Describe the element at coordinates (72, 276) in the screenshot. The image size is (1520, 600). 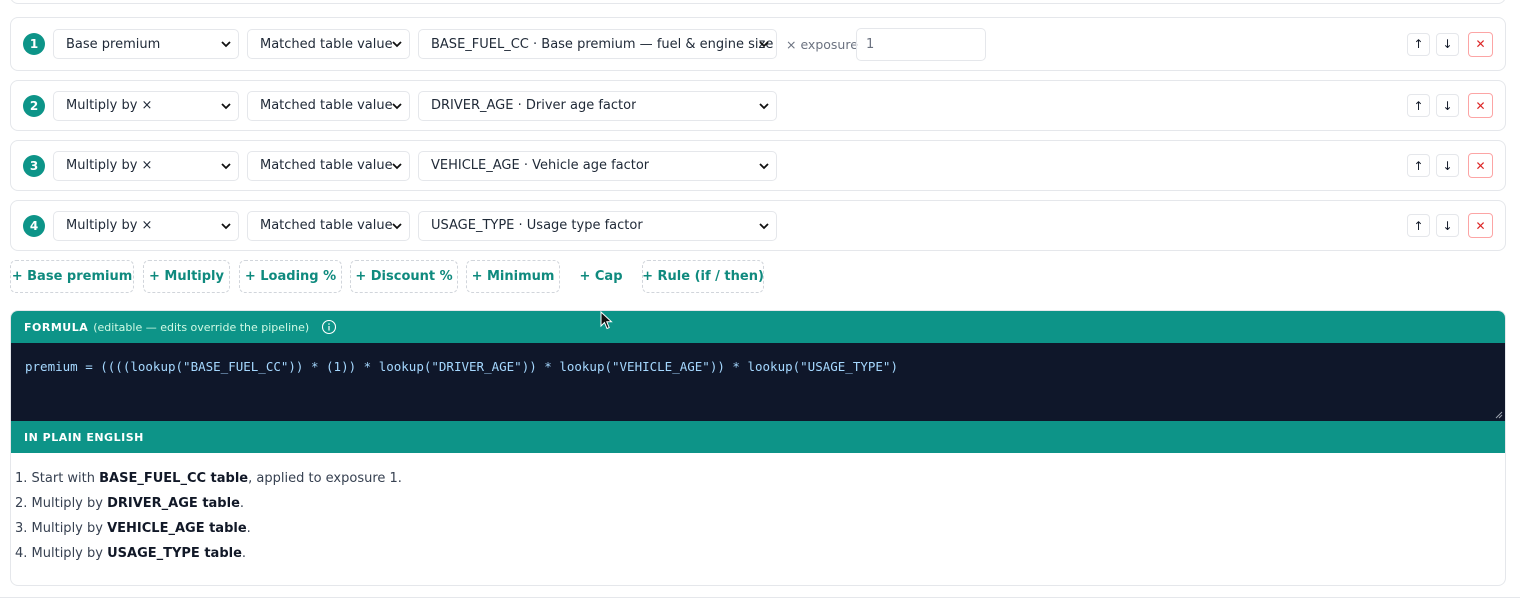
I see `add-base-premium-button: + Base premium` at that location.